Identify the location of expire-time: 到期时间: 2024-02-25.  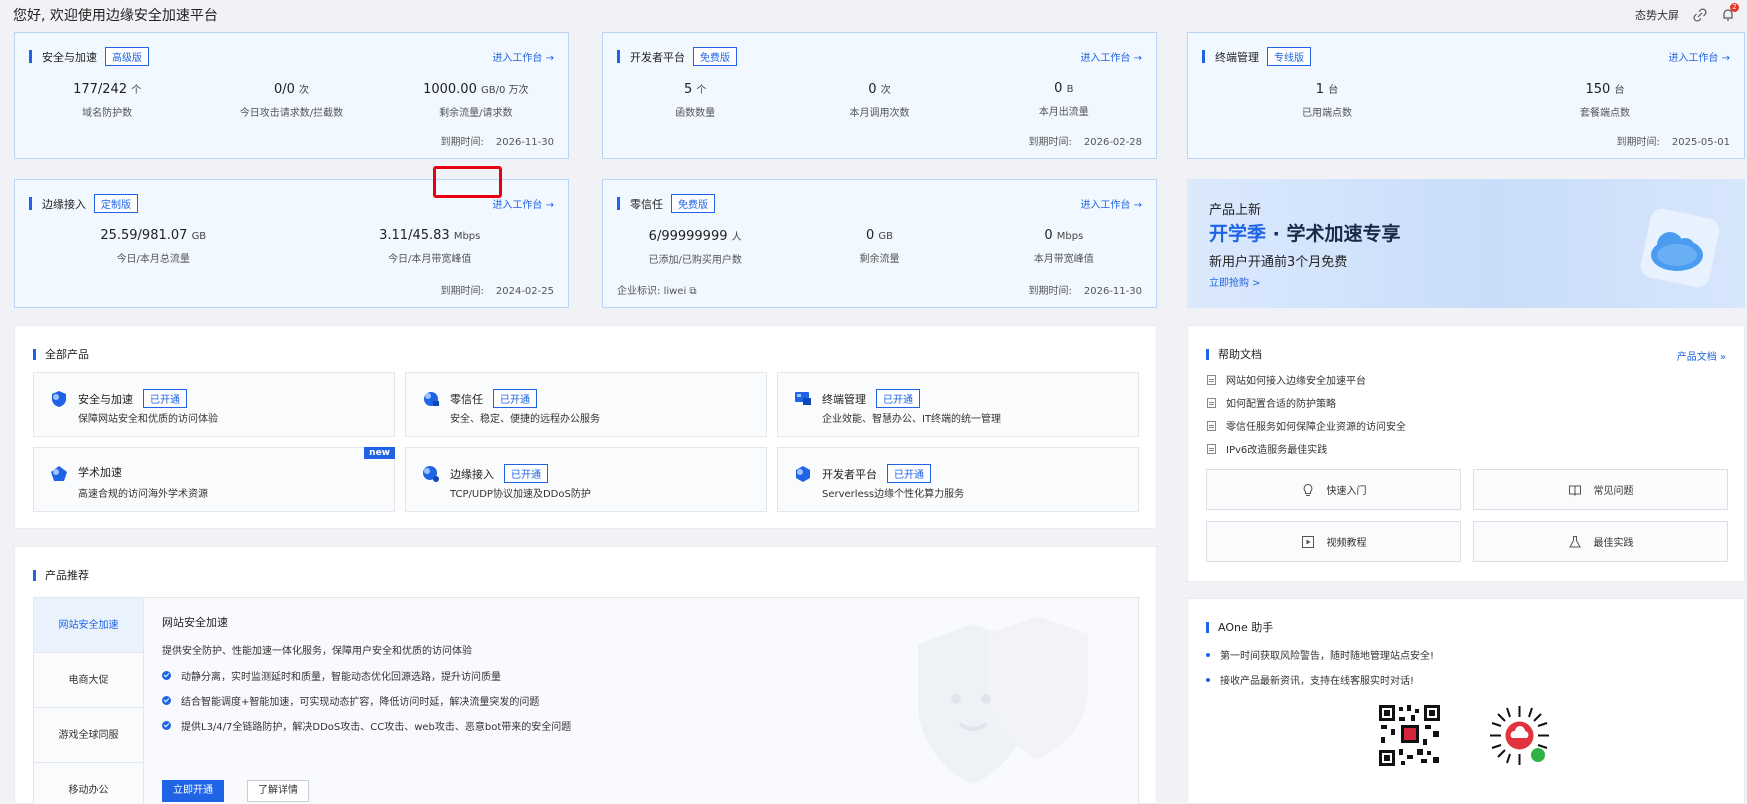
(497, 291).